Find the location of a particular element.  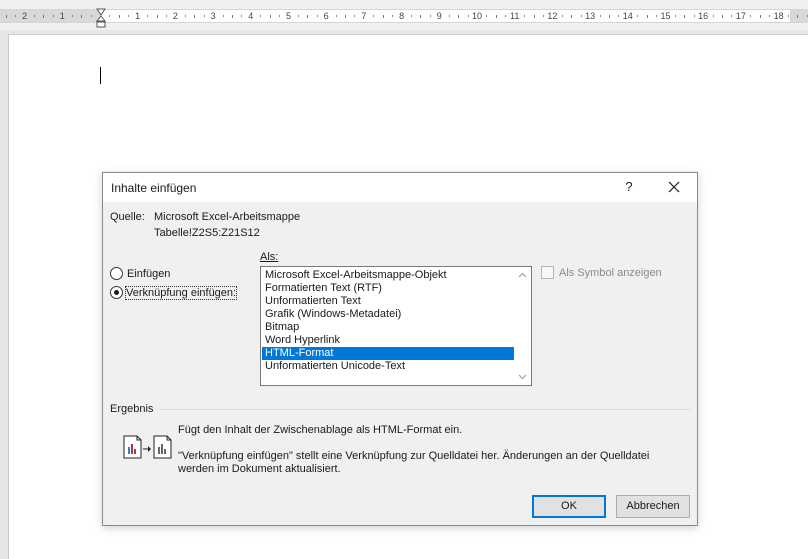

as-label: Als: is located at coordinates (269, 257).